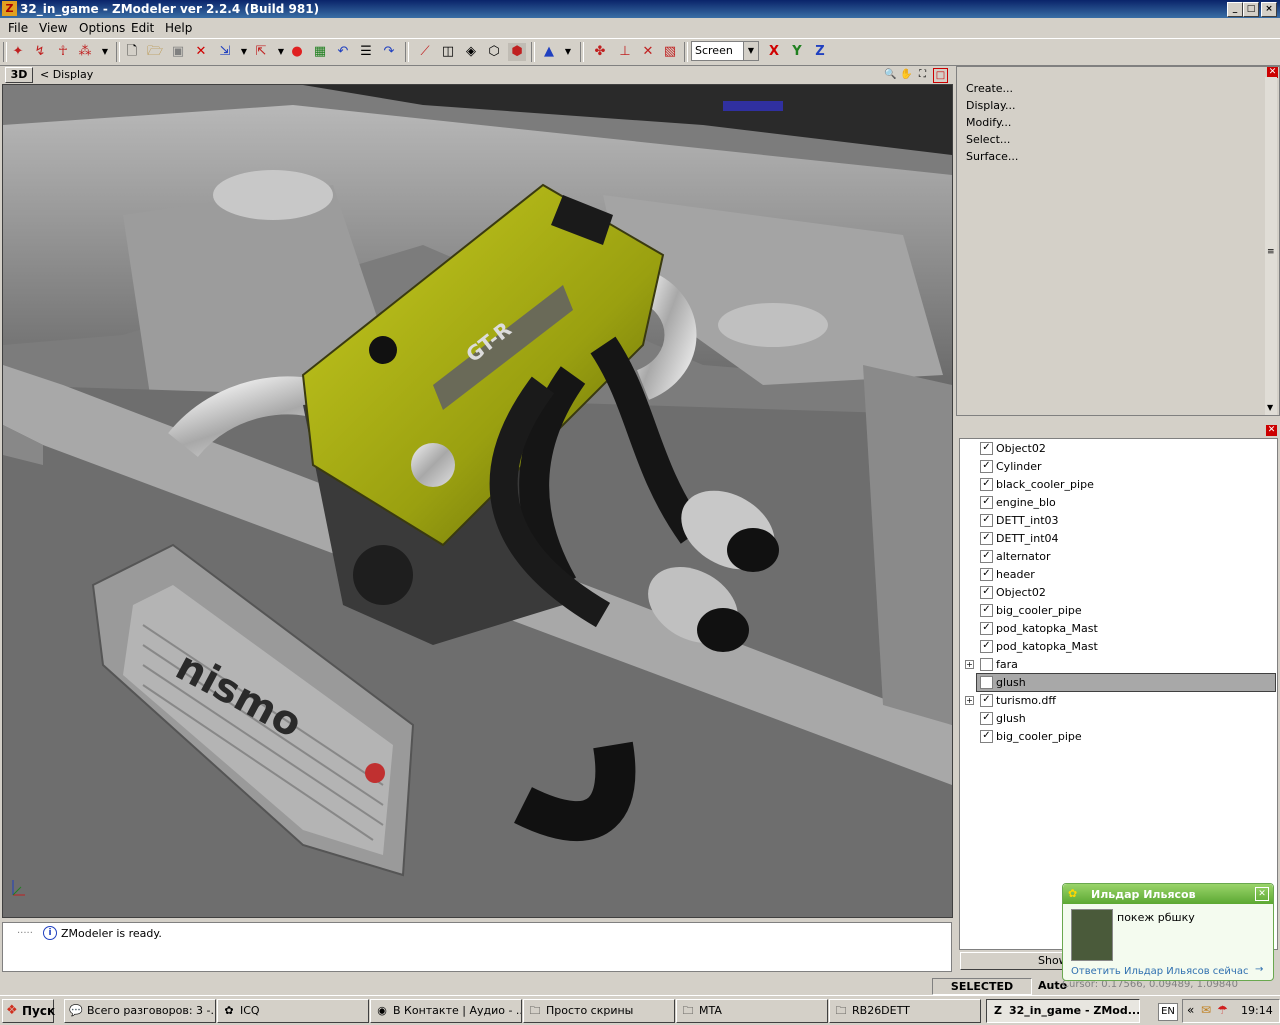  I want to click on import-icon: ⇲, so click(225, 52).